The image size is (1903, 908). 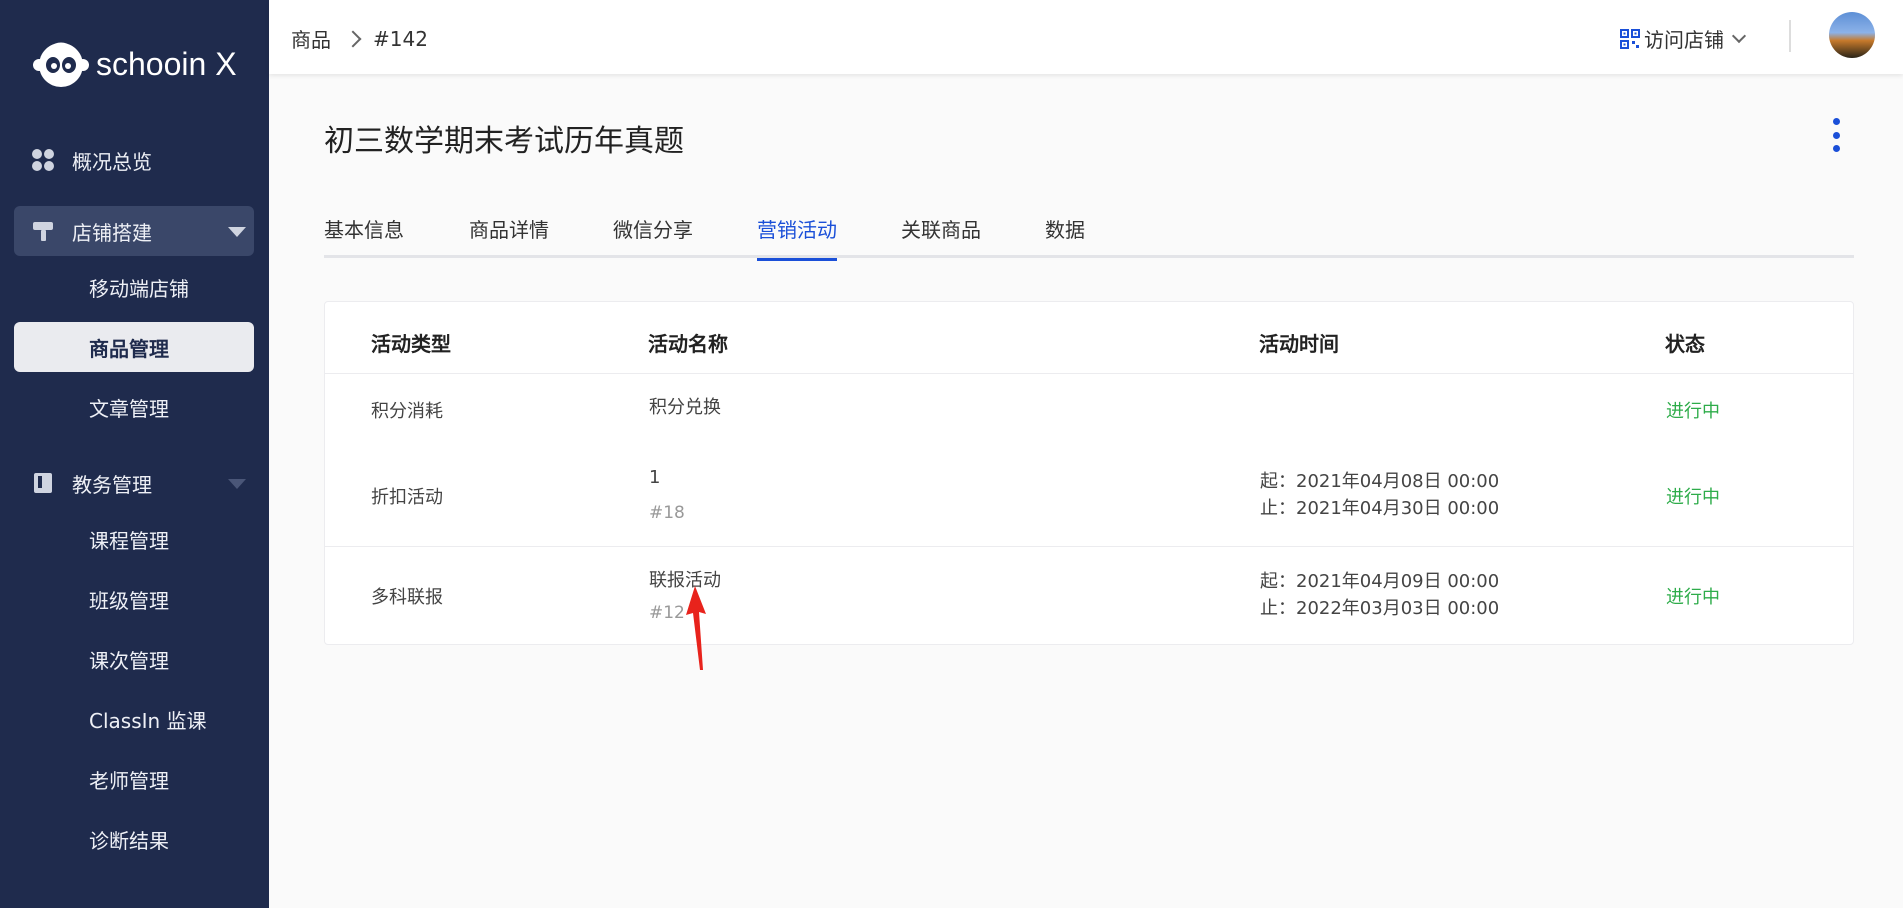 I want to click on nav-lesson-management: 课次管理, so click(x=134, y=659).